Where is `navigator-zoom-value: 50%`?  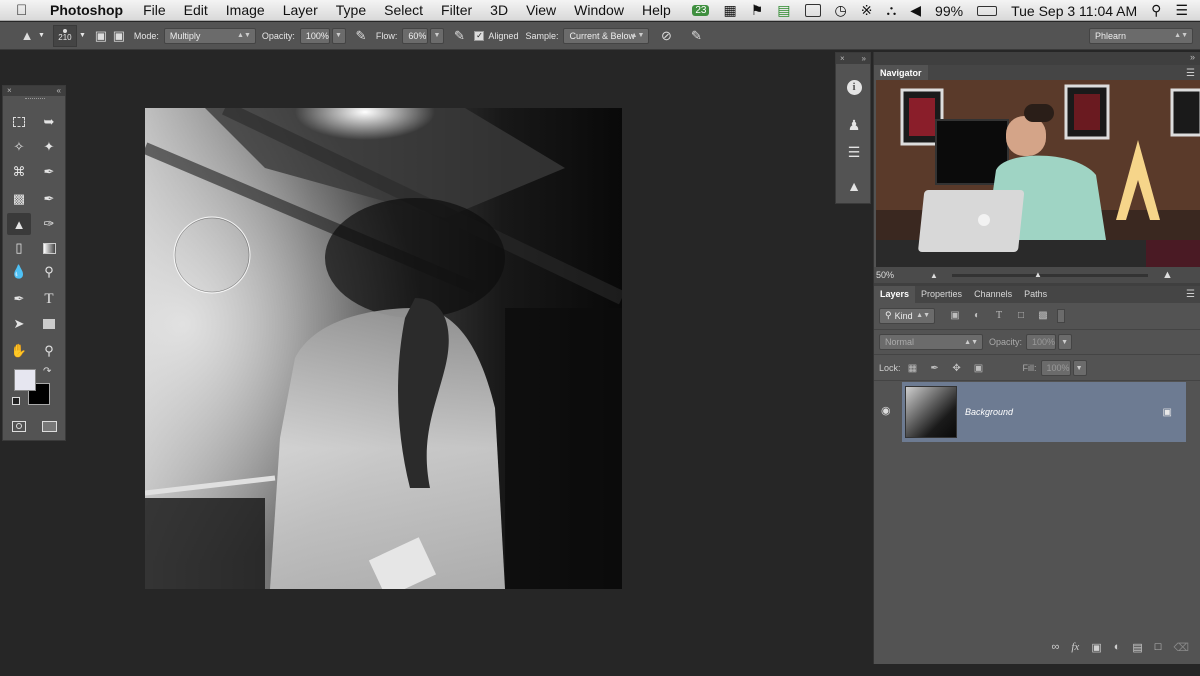
navigator-zoom-value: 50% is located at coordinates (885, 275).